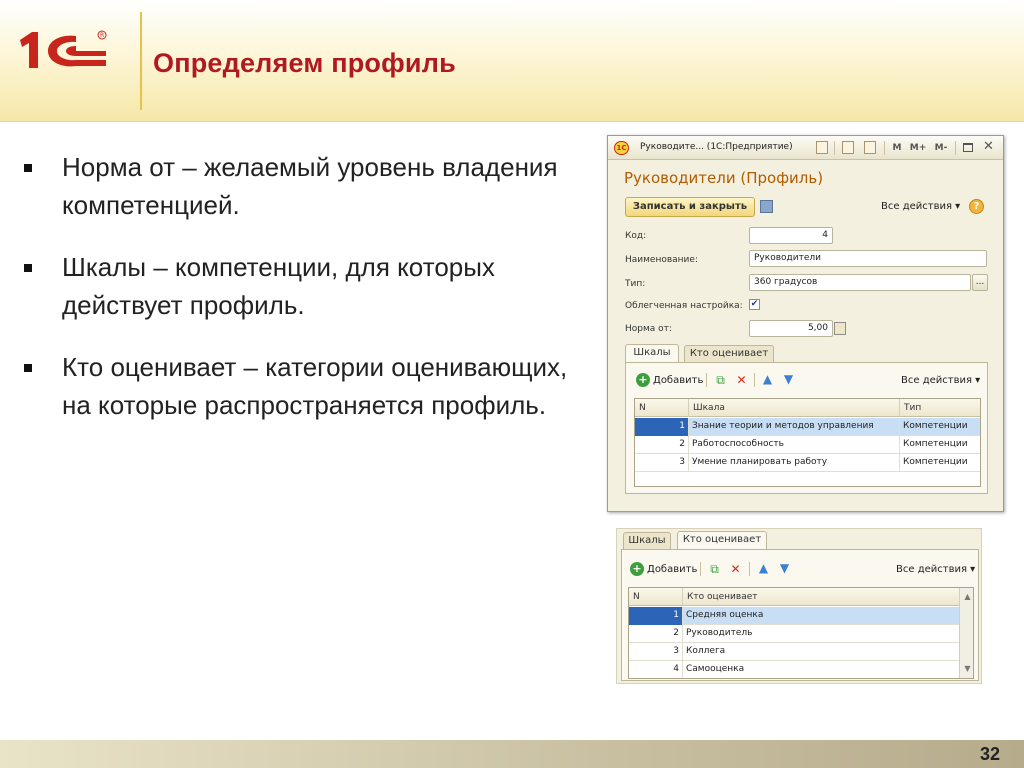 This screenshot has height=768, width=1024. I want to click on scroll-down-icon: ▼, so click(967, 668).